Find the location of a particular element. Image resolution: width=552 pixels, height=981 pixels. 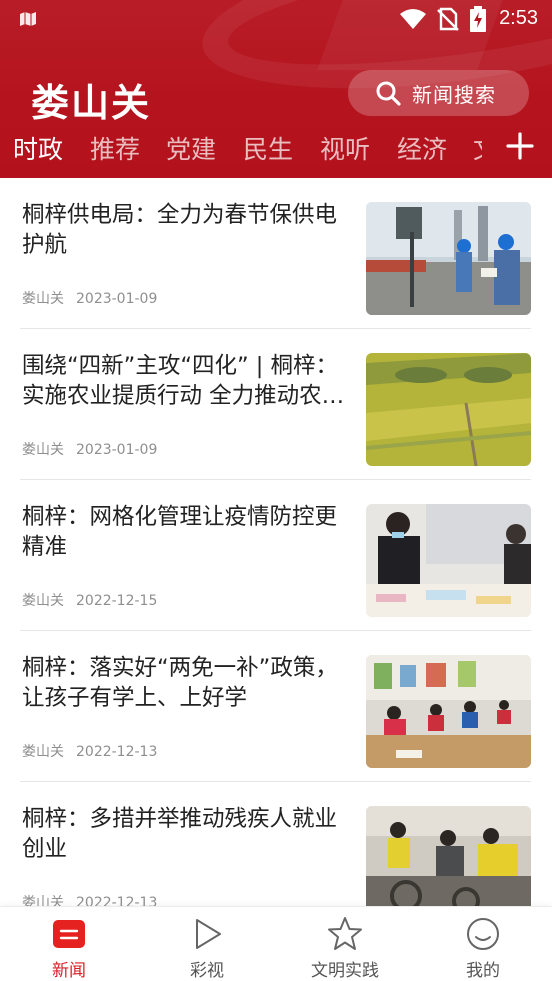

bottom-nav: 新闻 彩视 文明实践 我的 is located at coordinates (276, 943).